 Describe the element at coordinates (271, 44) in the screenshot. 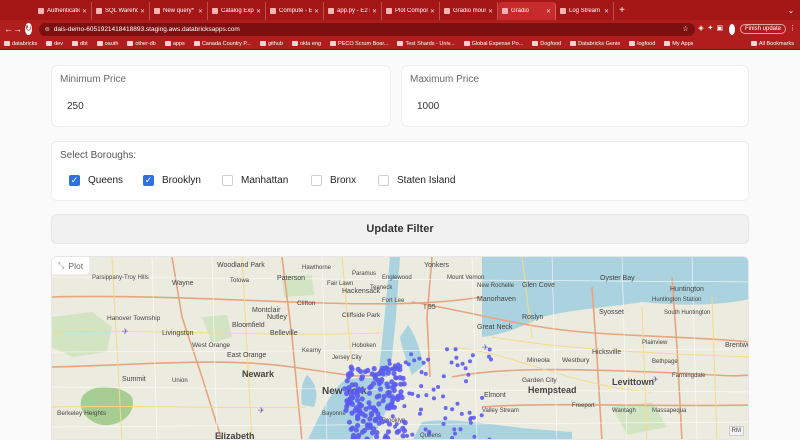

I see `bookmark-item: github` at that location.